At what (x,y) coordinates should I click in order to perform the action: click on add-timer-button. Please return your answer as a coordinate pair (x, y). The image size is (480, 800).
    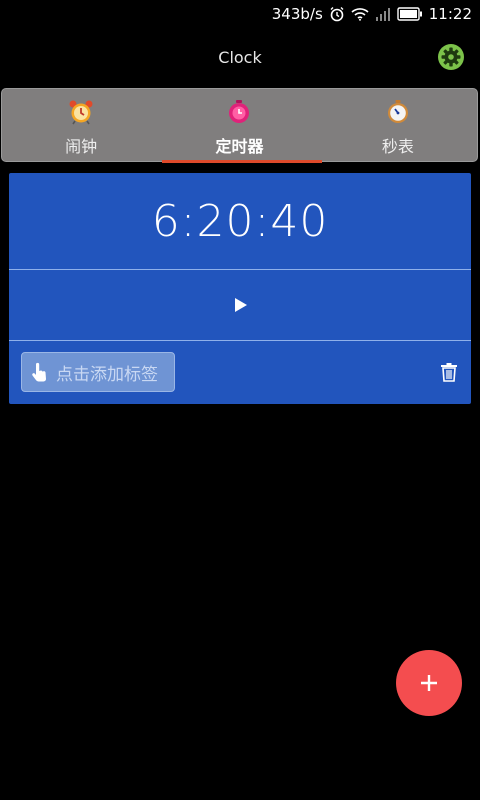
    Looking at the image, I should click on (429, 683).